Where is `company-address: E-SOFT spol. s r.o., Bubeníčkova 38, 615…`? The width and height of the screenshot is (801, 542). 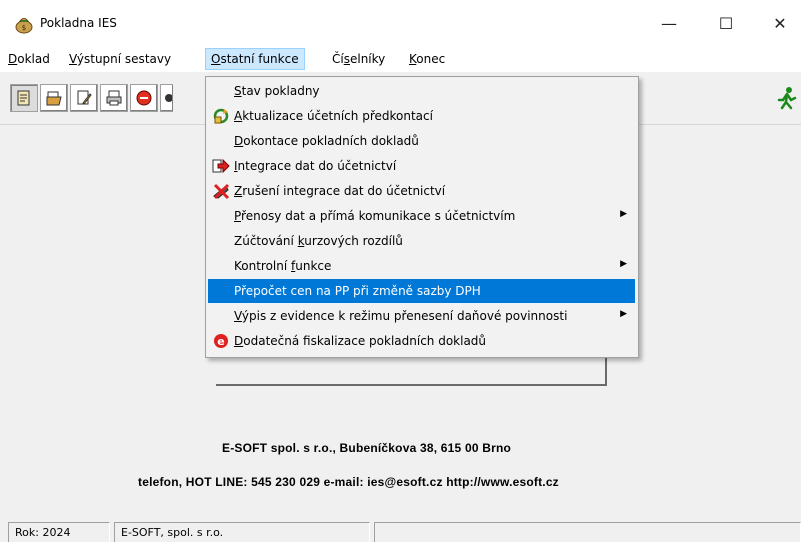 company-address: E-SOFT spol. s r.o., Bubeníčkova 38, 615… is located at coordinates (367, 448).